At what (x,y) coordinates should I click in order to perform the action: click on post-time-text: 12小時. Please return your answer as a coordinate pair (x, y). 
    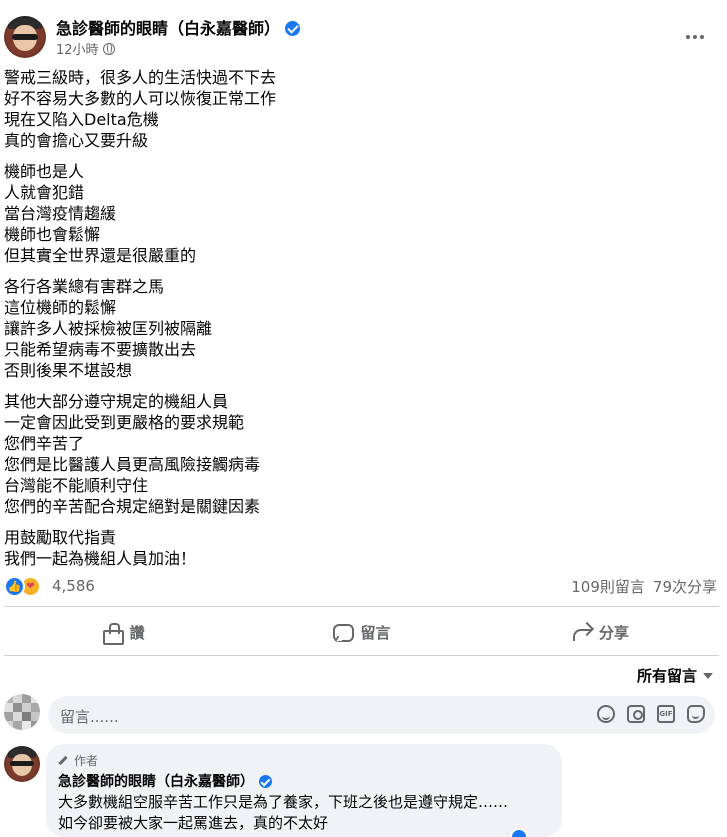
    Looking at the image, I should click on (77, 50).